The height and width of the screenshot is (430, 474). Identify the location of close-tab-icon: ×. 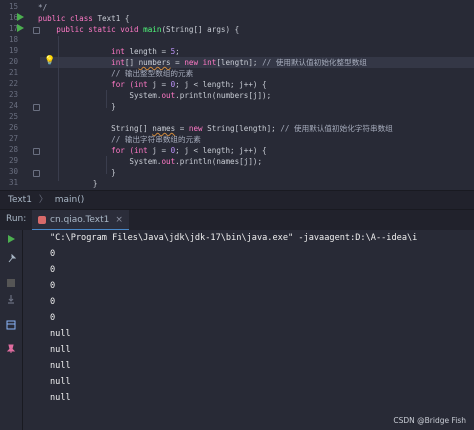
(119, 220).